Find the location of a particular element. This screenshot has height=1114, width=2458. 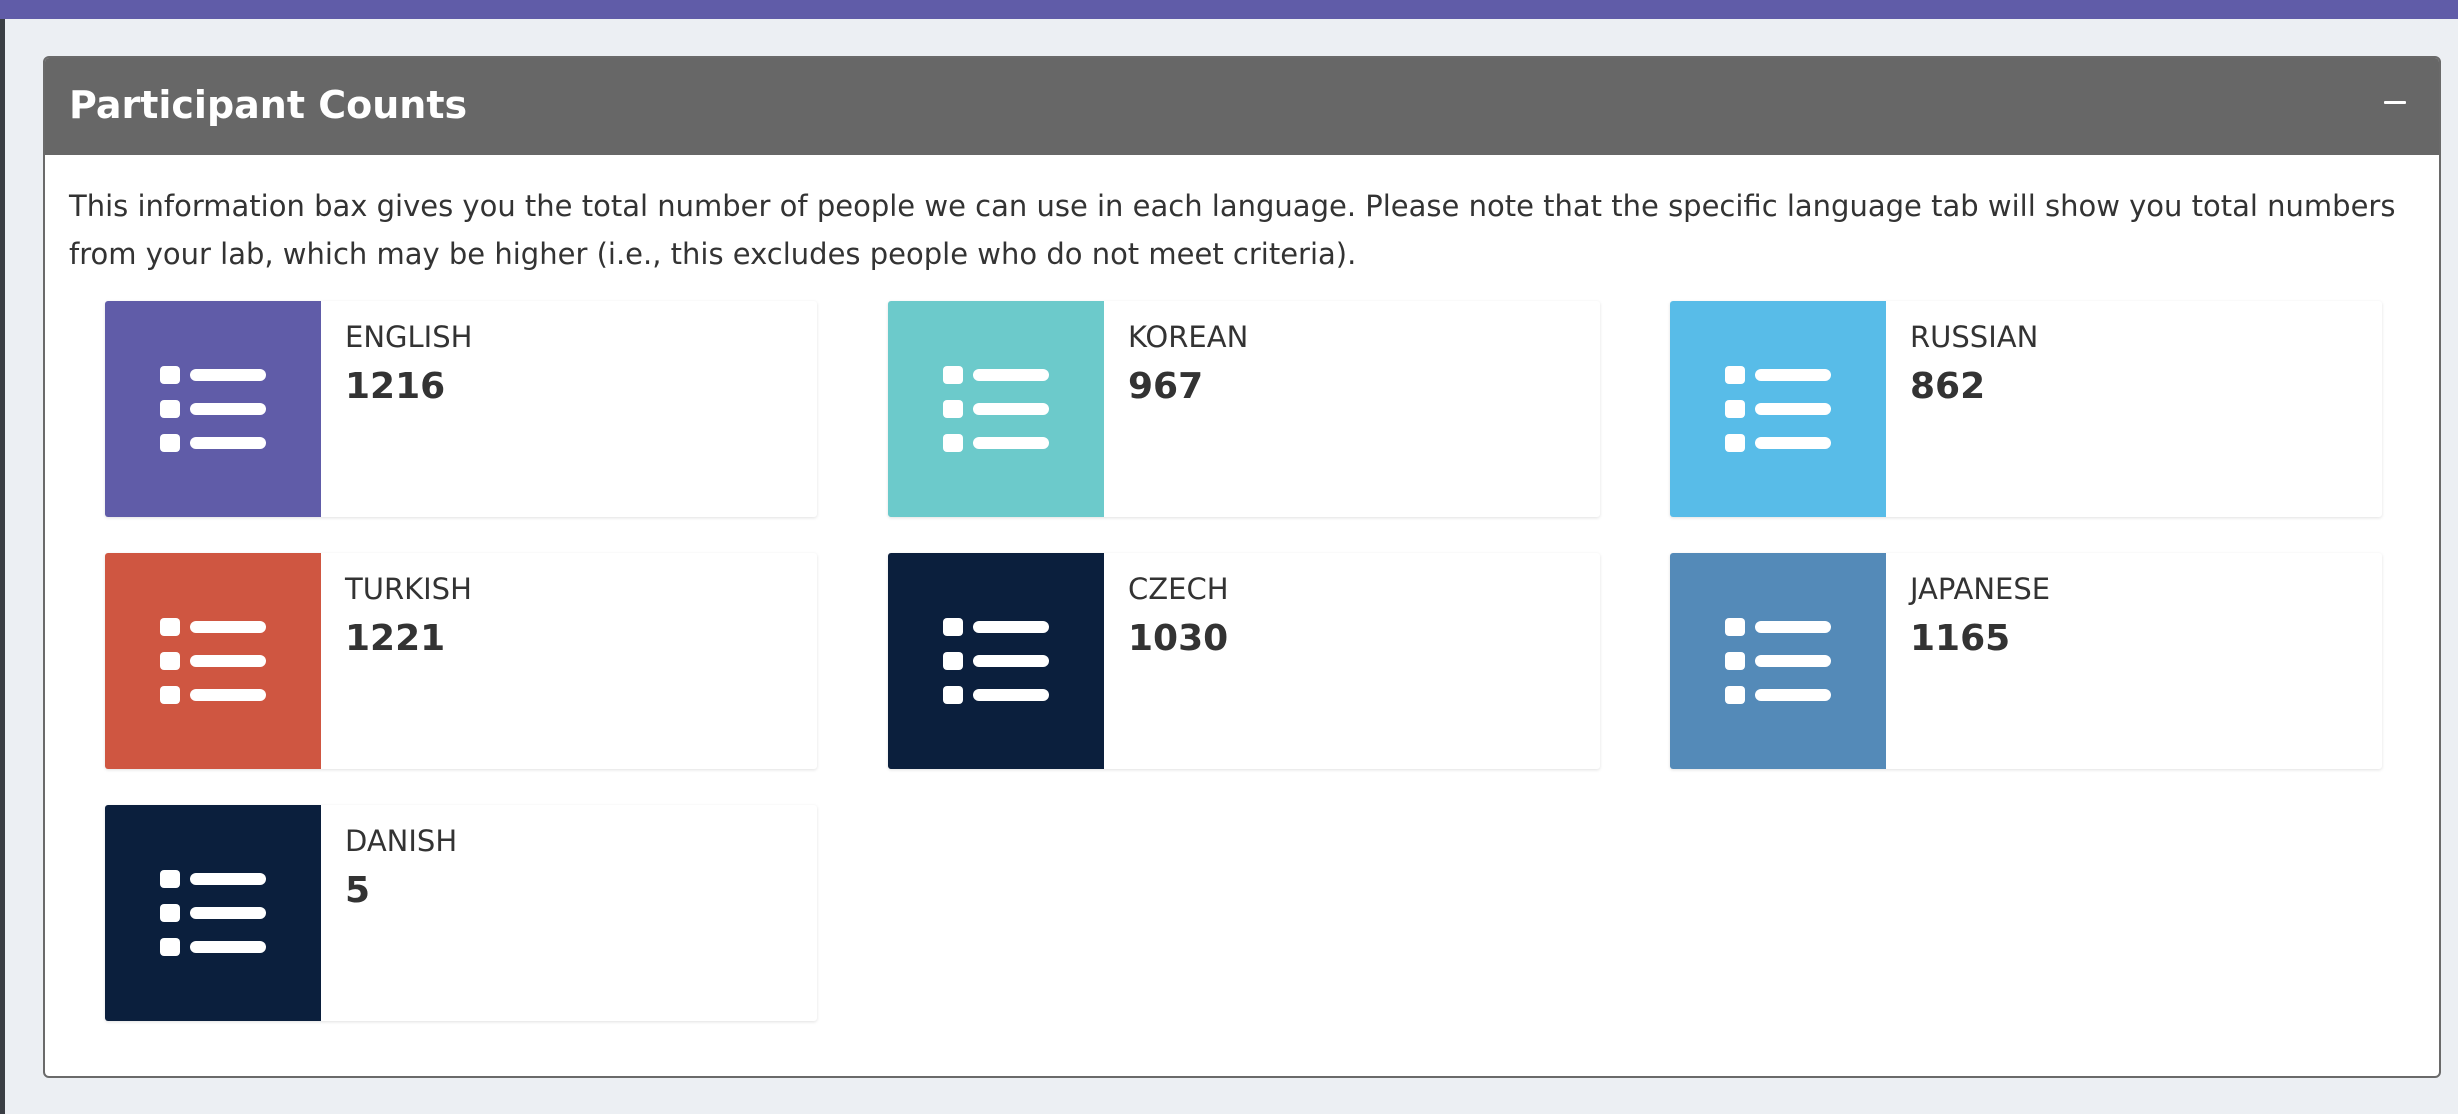

info-box-japanese: JAPANESE 1165 is located at coordinates (2026, 661).